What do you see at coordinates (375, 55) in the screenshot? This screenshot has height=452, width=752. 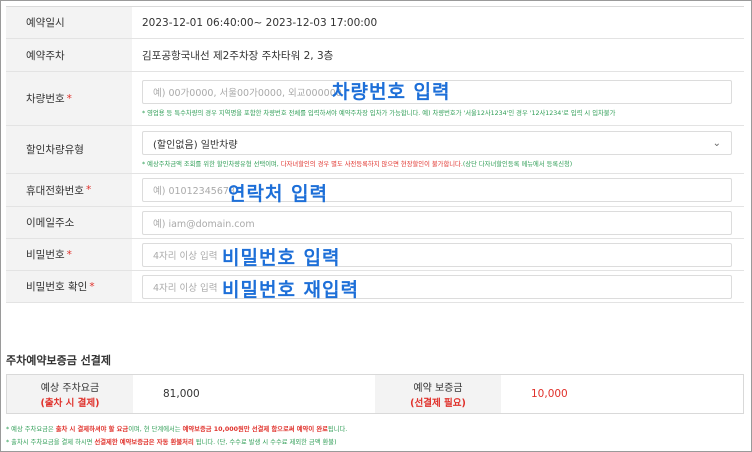 I see `row-parking-lot: 예약주차 김포공항국내선 제2주차장 주차타워 2, 3층` at bounding box center [375, 55].